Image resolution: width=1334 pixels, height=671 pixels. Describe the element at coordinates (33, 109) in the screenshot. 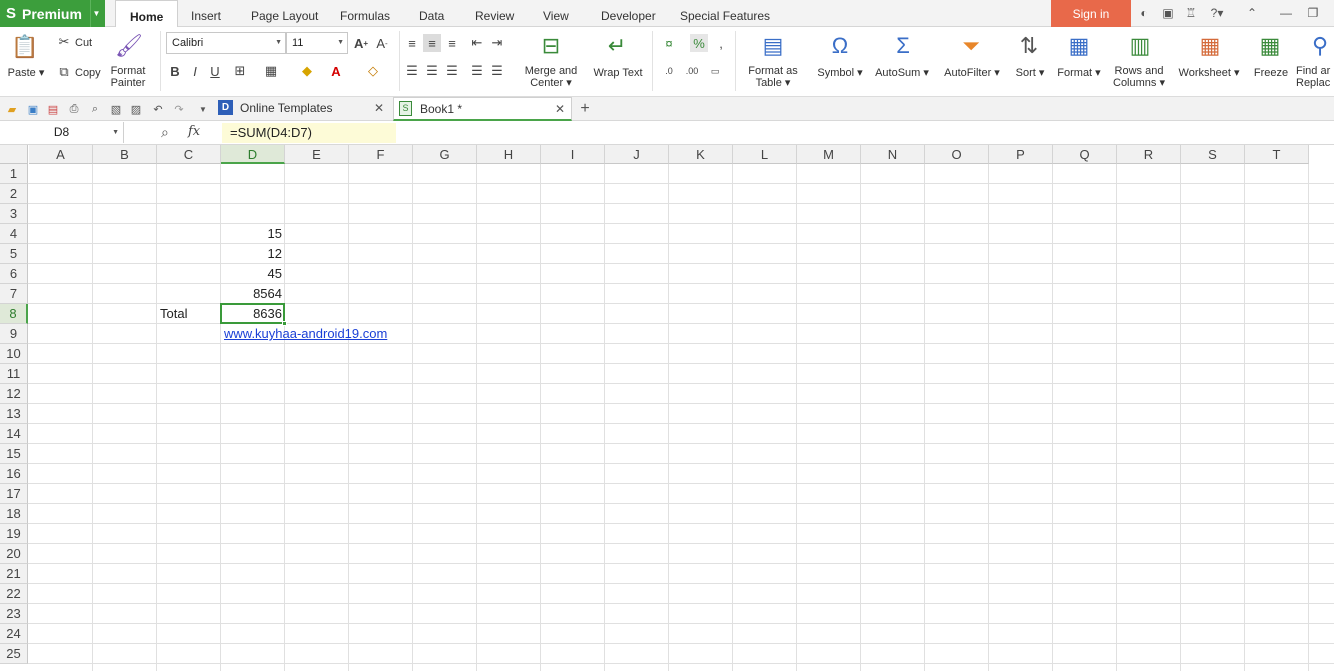

I see `save-icon: ▣` at that location.